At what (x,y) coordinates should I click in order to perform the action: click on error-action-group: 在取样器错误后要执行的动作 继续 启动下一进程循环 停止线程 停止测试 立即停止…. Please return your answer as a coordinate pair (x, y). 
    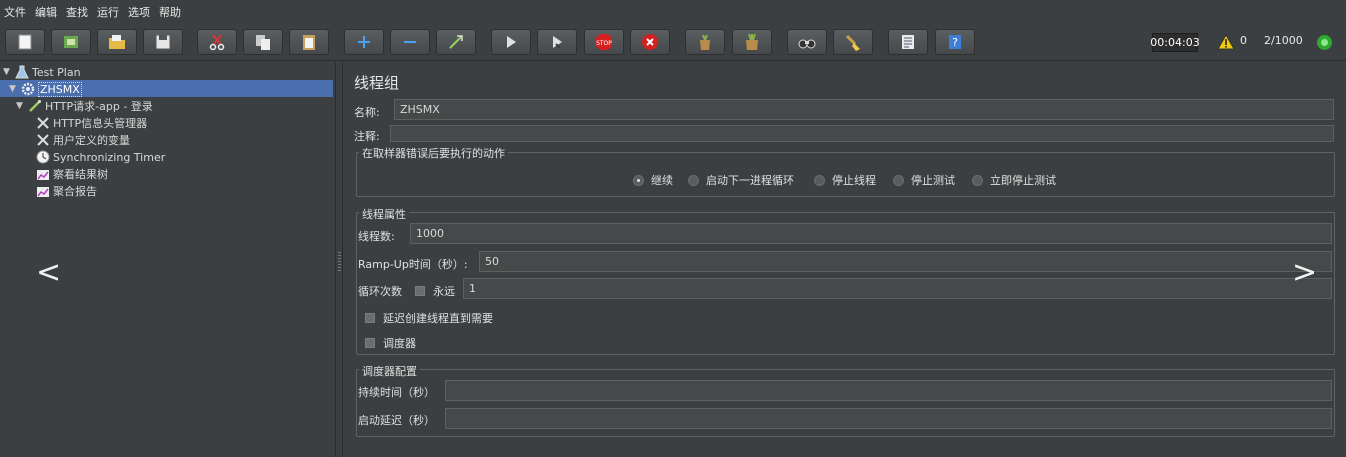
    Looking at the image, I should click on (845, 171).